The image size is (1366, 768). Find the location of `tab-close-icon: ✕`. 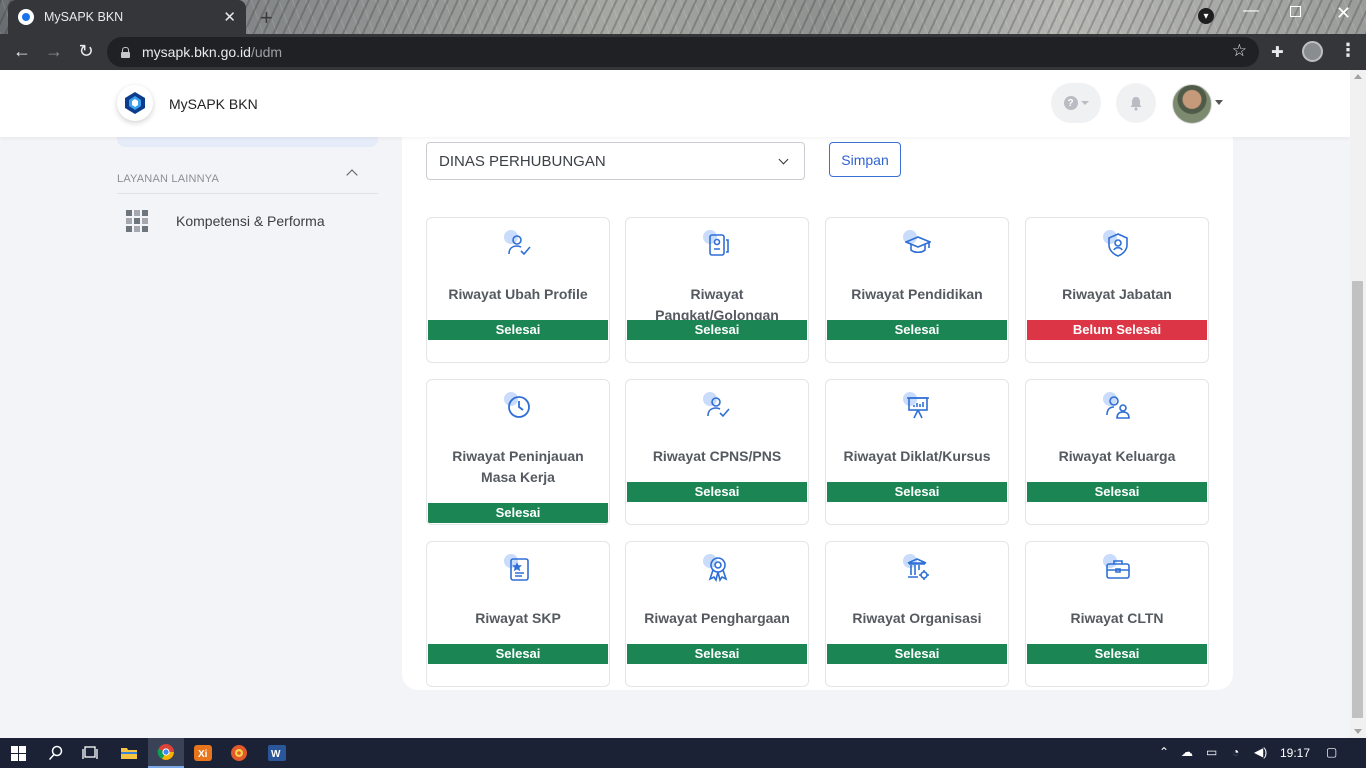

tab-close-icon: ✕ is located at coordinates (229, 17).